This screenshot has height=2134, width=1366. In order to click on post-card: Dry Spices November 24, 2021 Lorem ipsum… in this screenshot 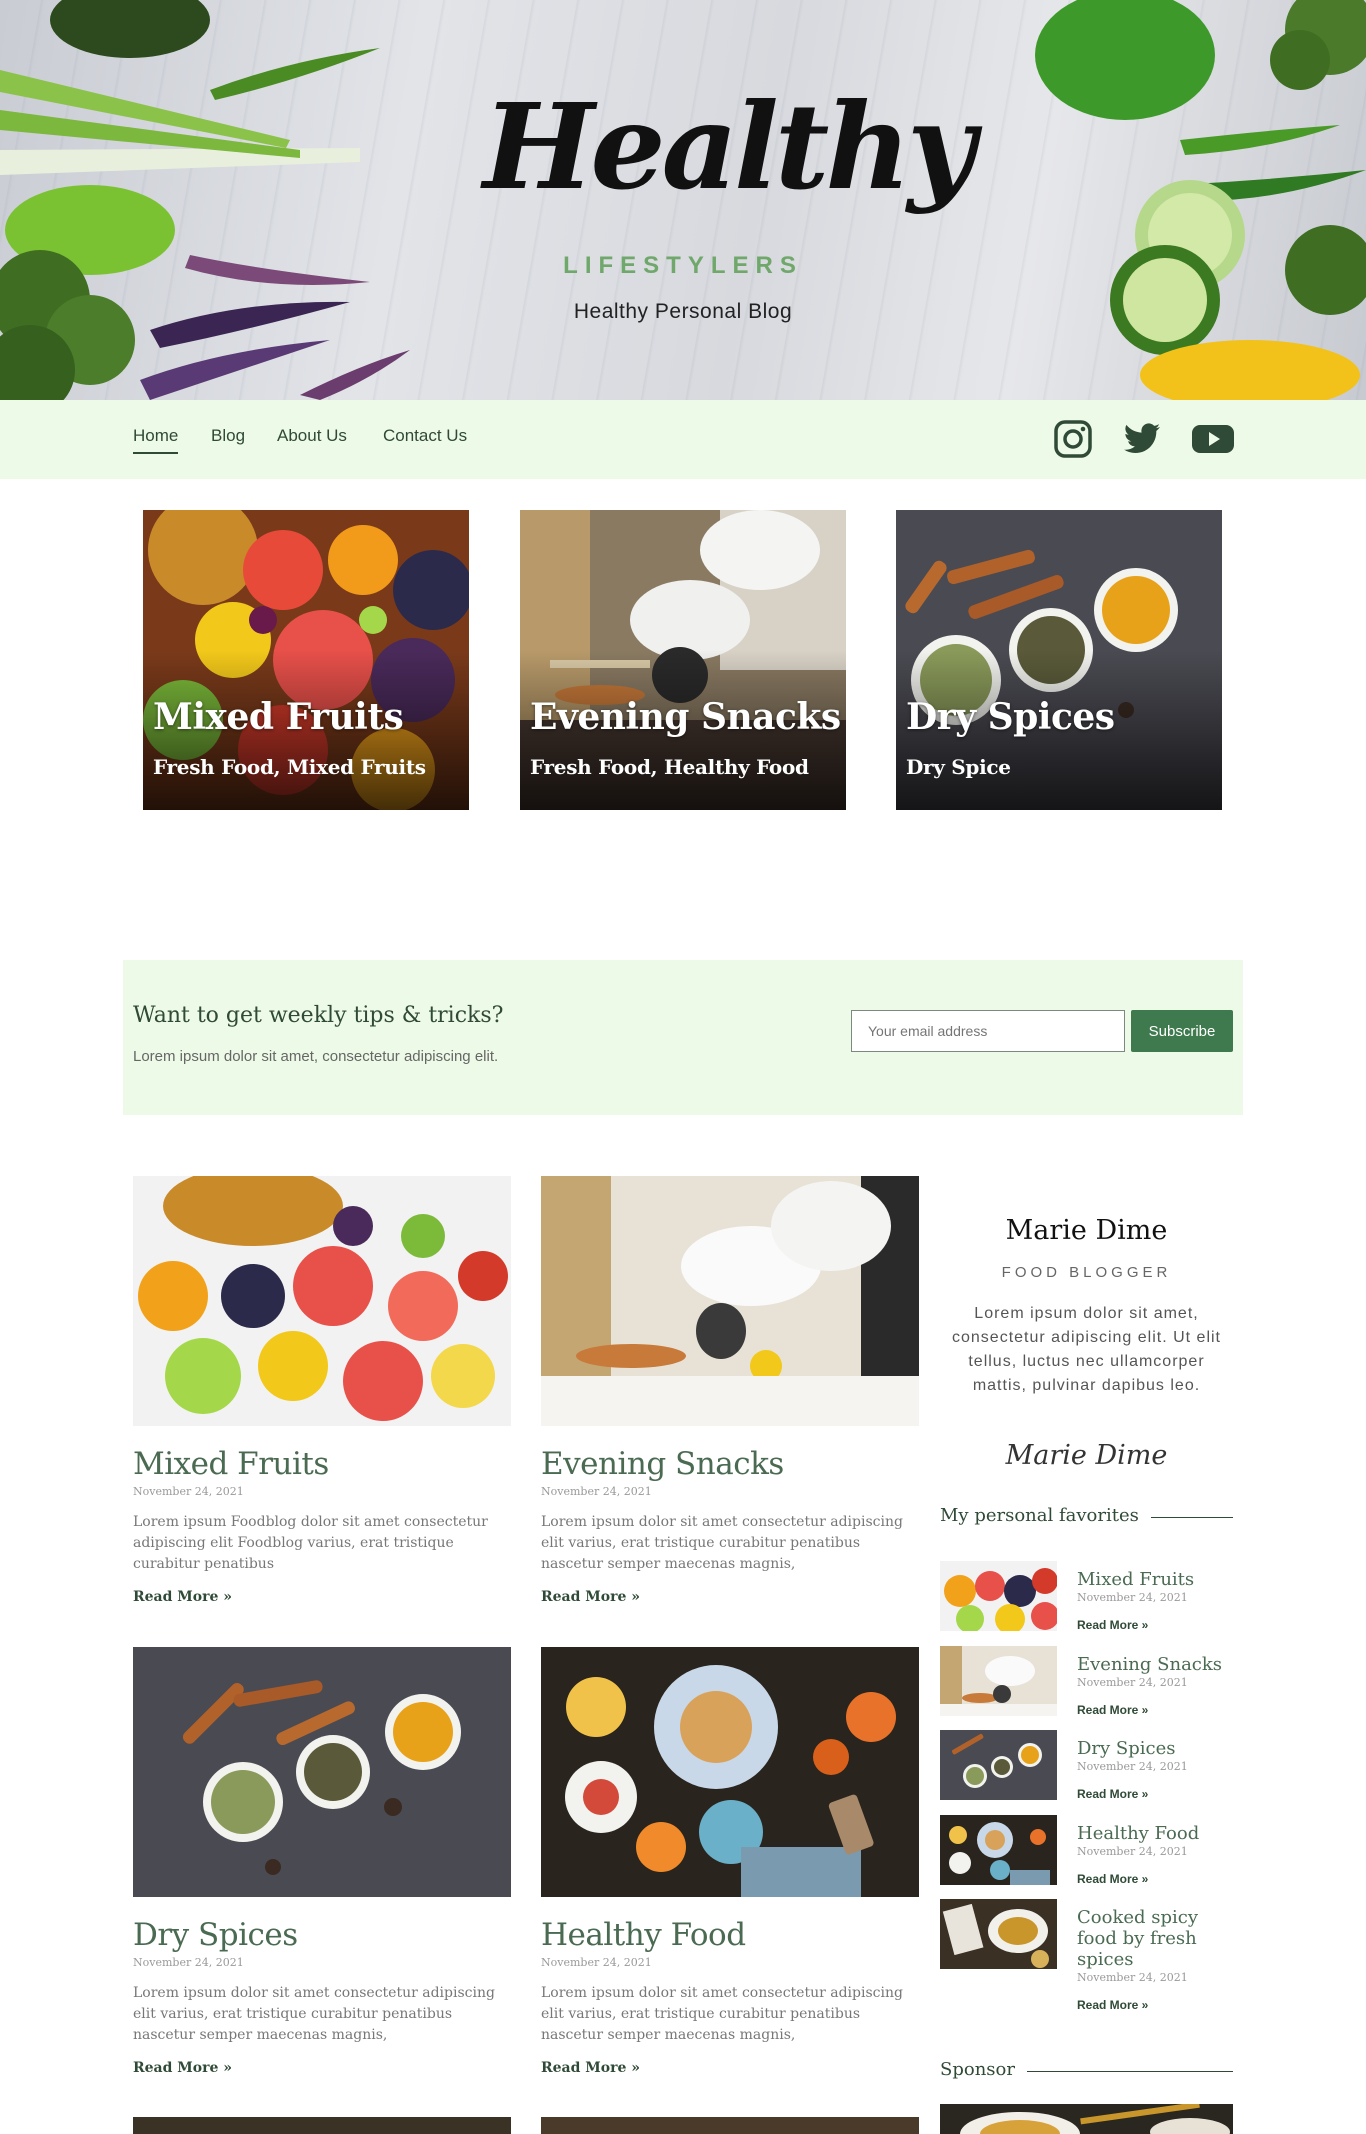, I will do `click(322, 1861)`.